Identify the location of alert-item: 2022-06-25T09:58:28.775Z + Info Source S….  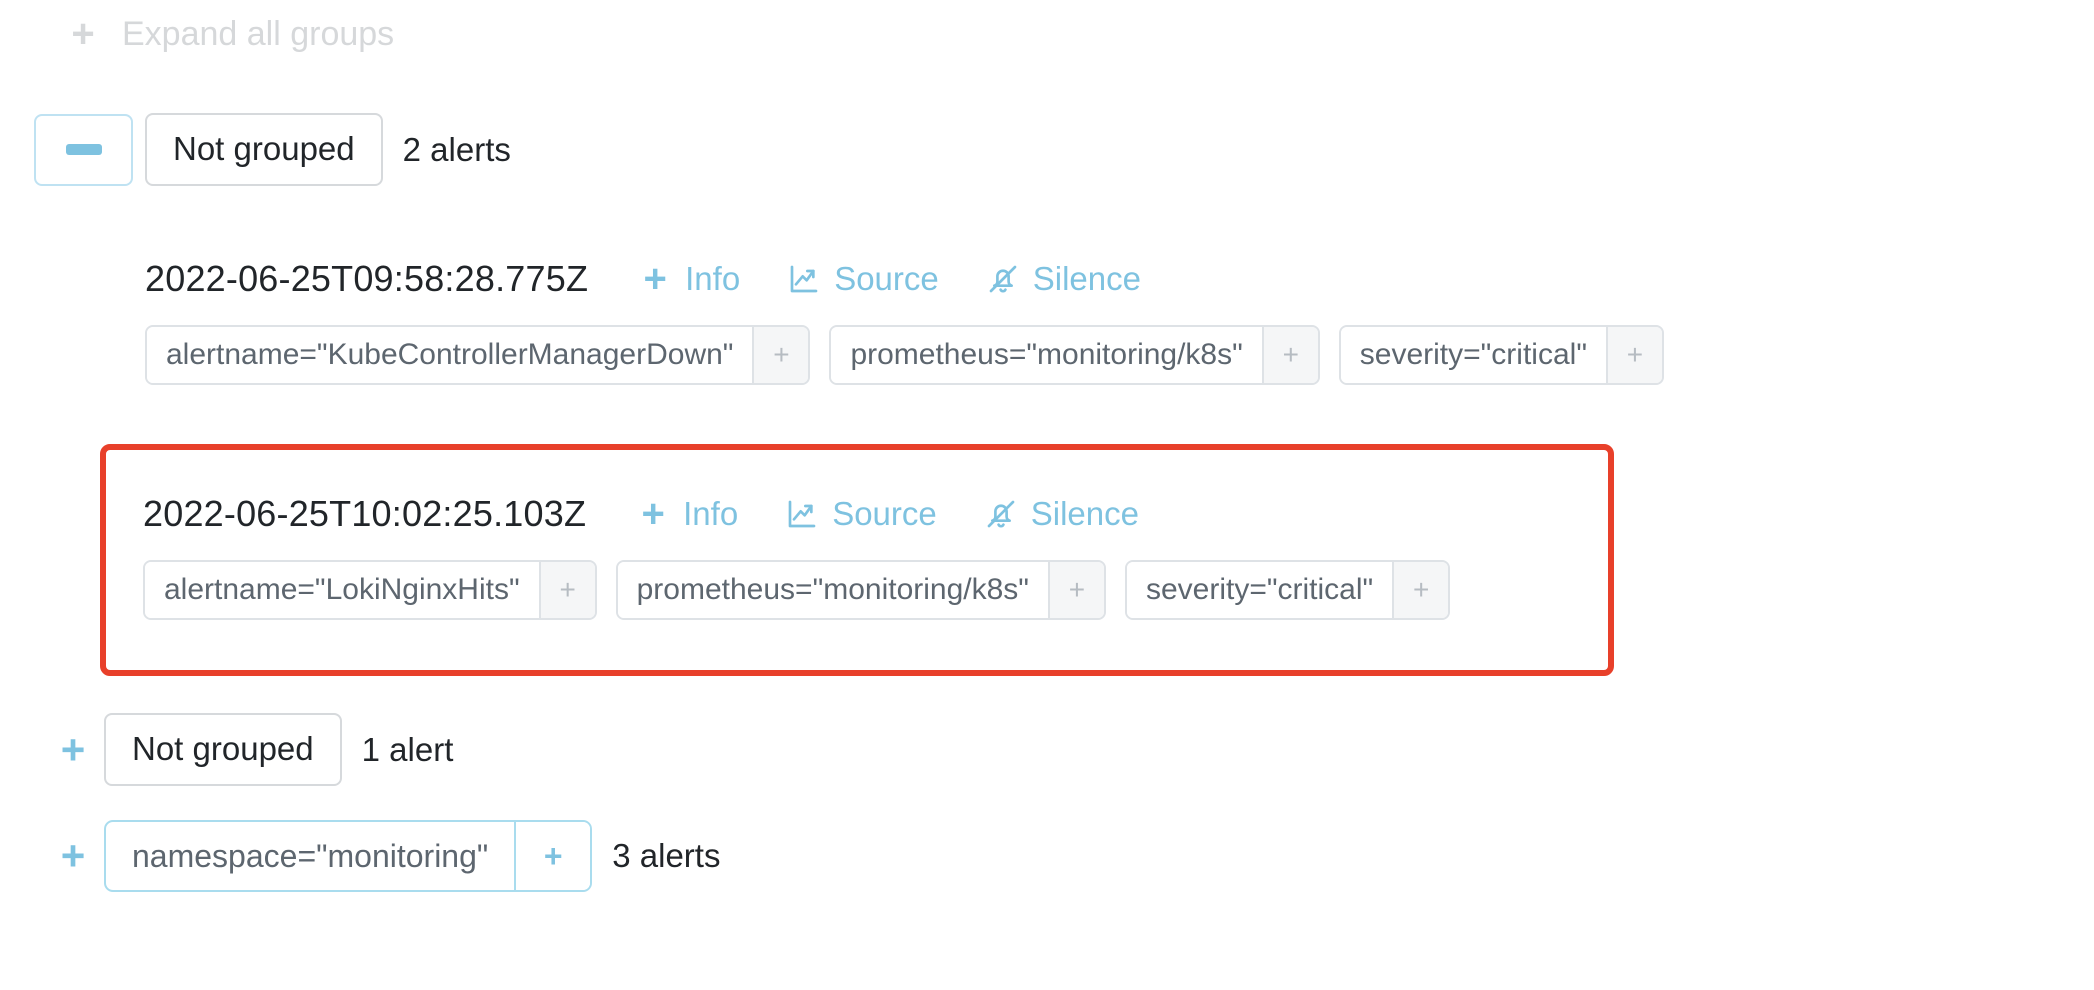
(904, 321).